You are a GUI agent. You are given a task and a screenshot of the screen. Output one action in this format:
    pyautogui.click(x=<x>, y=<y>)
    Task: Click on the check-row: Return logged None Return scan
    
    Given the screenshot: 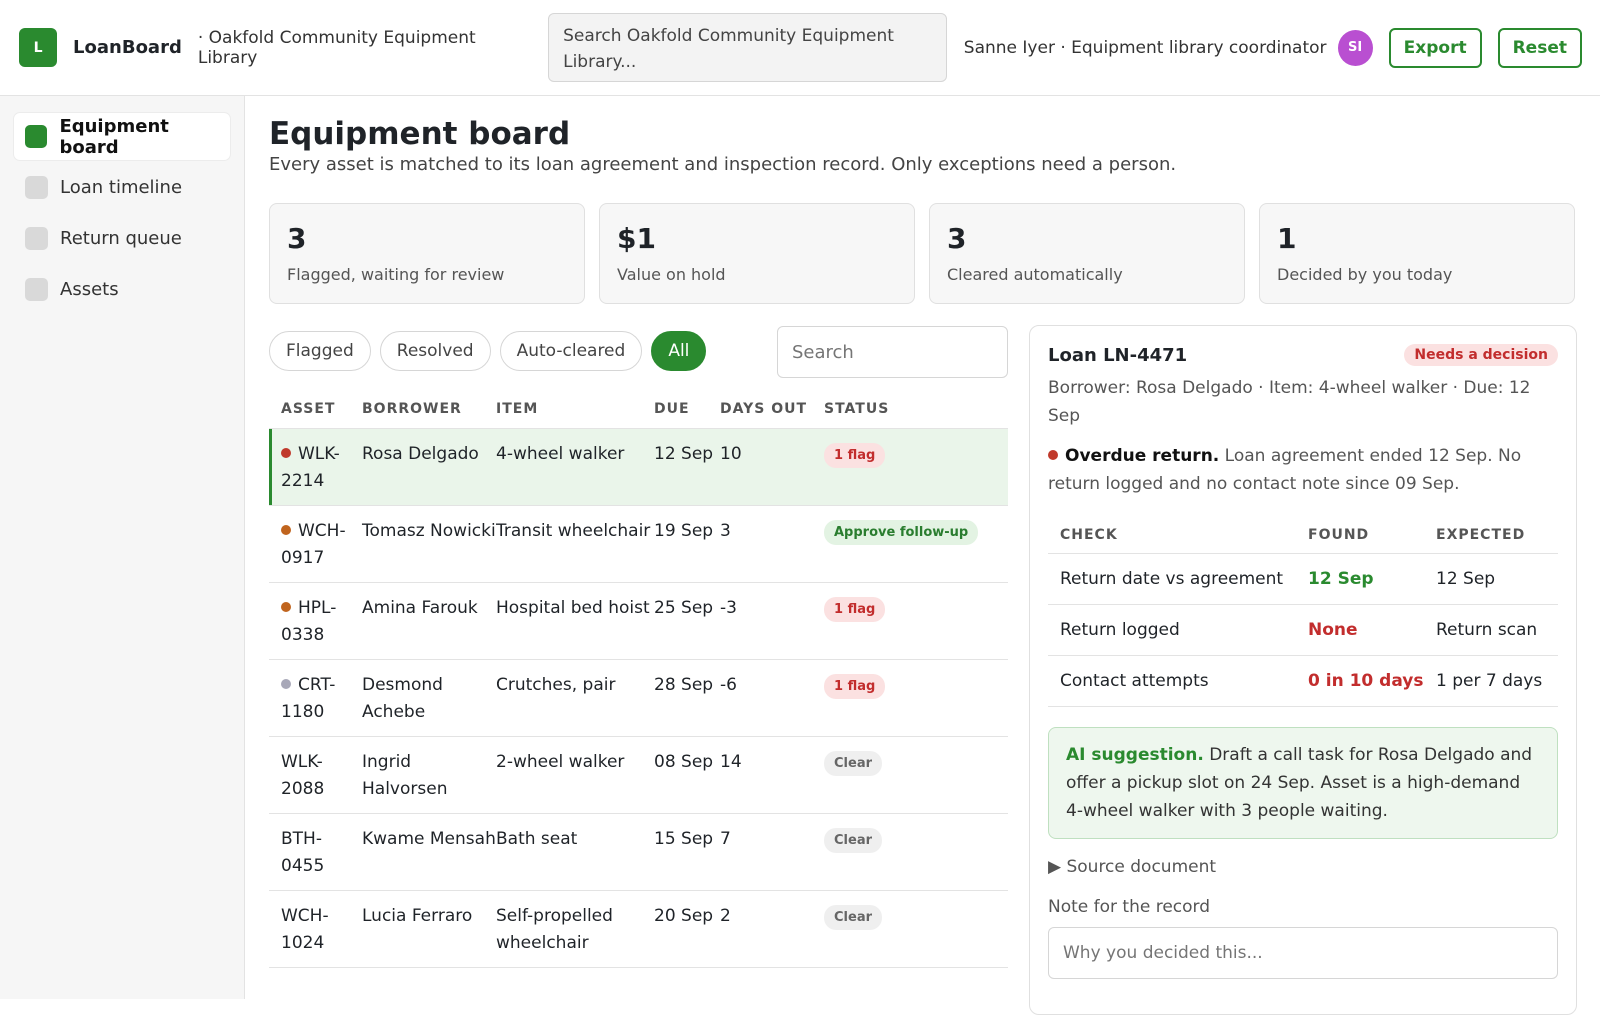 What is the action you would take?
    pyautogui.click(x=1303, y=630)
    